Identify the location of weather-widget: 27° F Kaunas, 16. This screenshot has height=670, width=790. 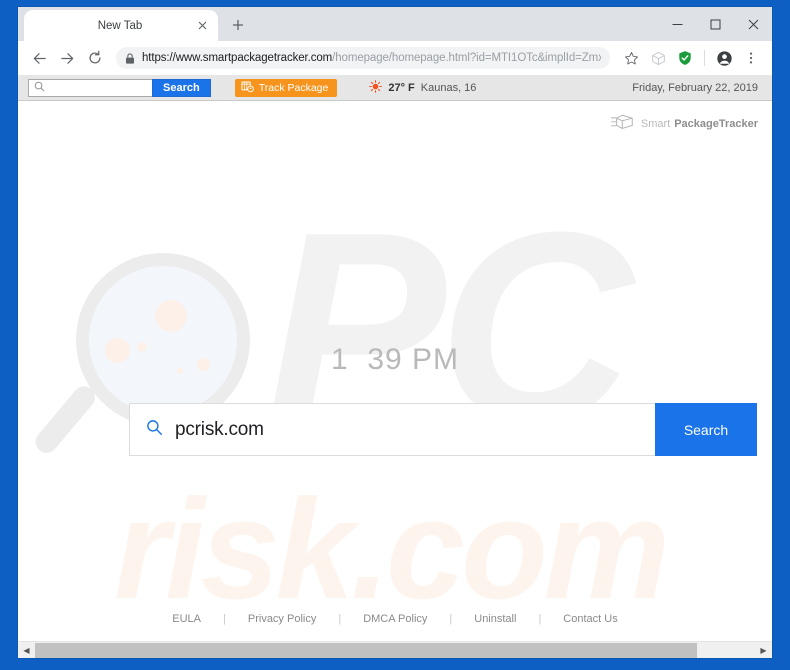
(423, 87).